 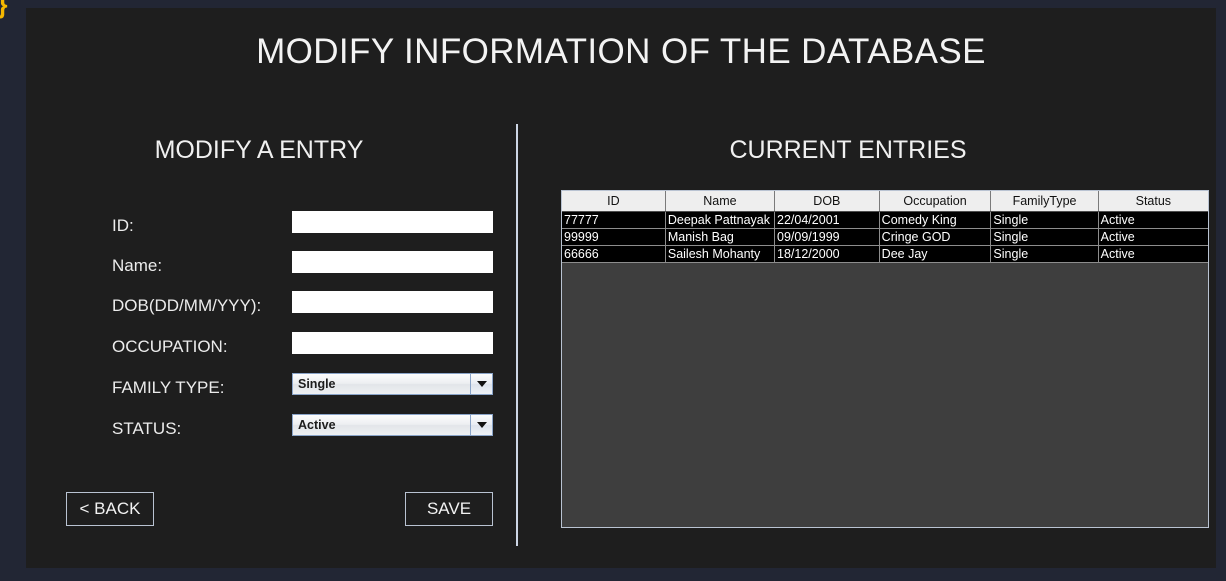 I want to click on form-dropdown: Single, so click(x=392, y=384).